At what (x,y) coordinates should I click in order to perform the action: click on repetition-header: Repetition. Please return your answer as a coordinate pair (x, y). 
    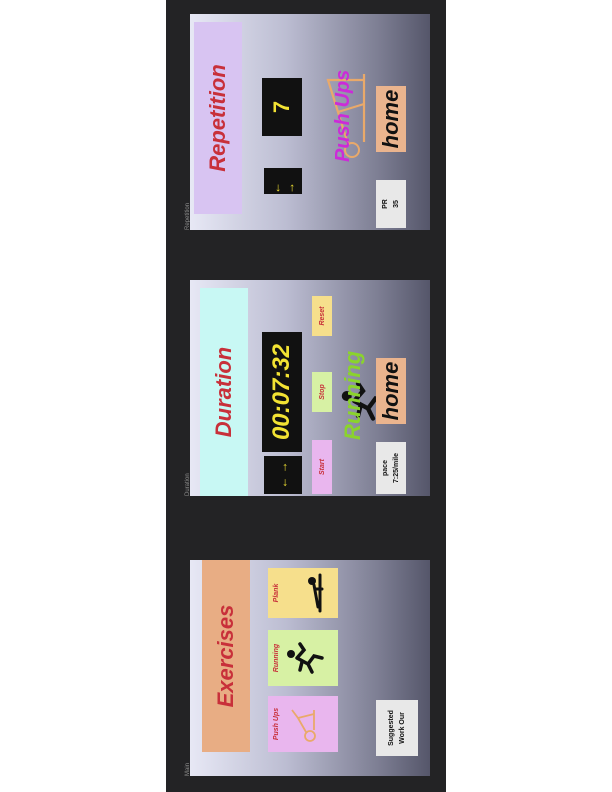
    Looking at the image, I should click on (218, 118).